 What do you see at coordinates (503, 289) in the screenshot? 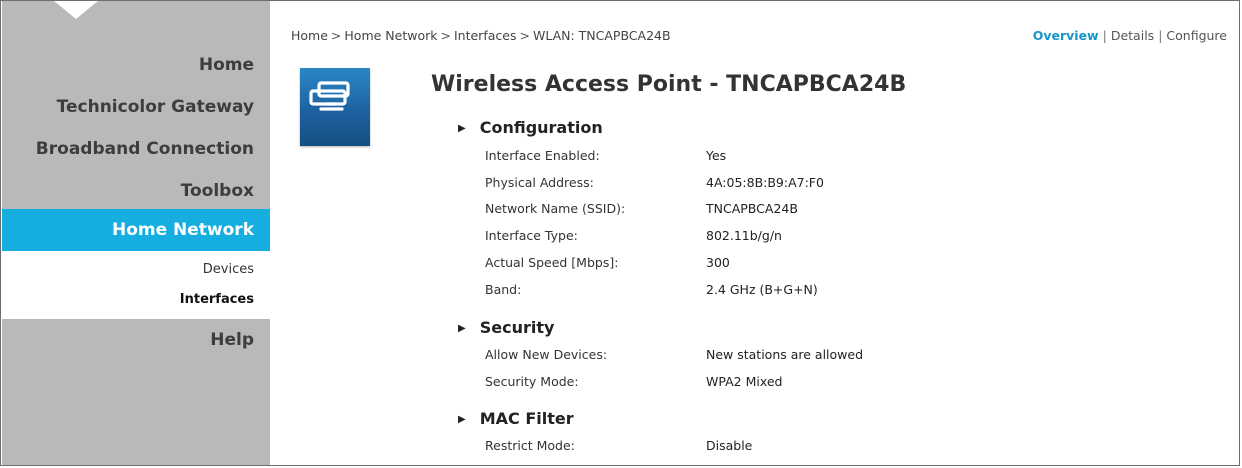
I see `band-label: Band:` at bounding box center [503, 289].